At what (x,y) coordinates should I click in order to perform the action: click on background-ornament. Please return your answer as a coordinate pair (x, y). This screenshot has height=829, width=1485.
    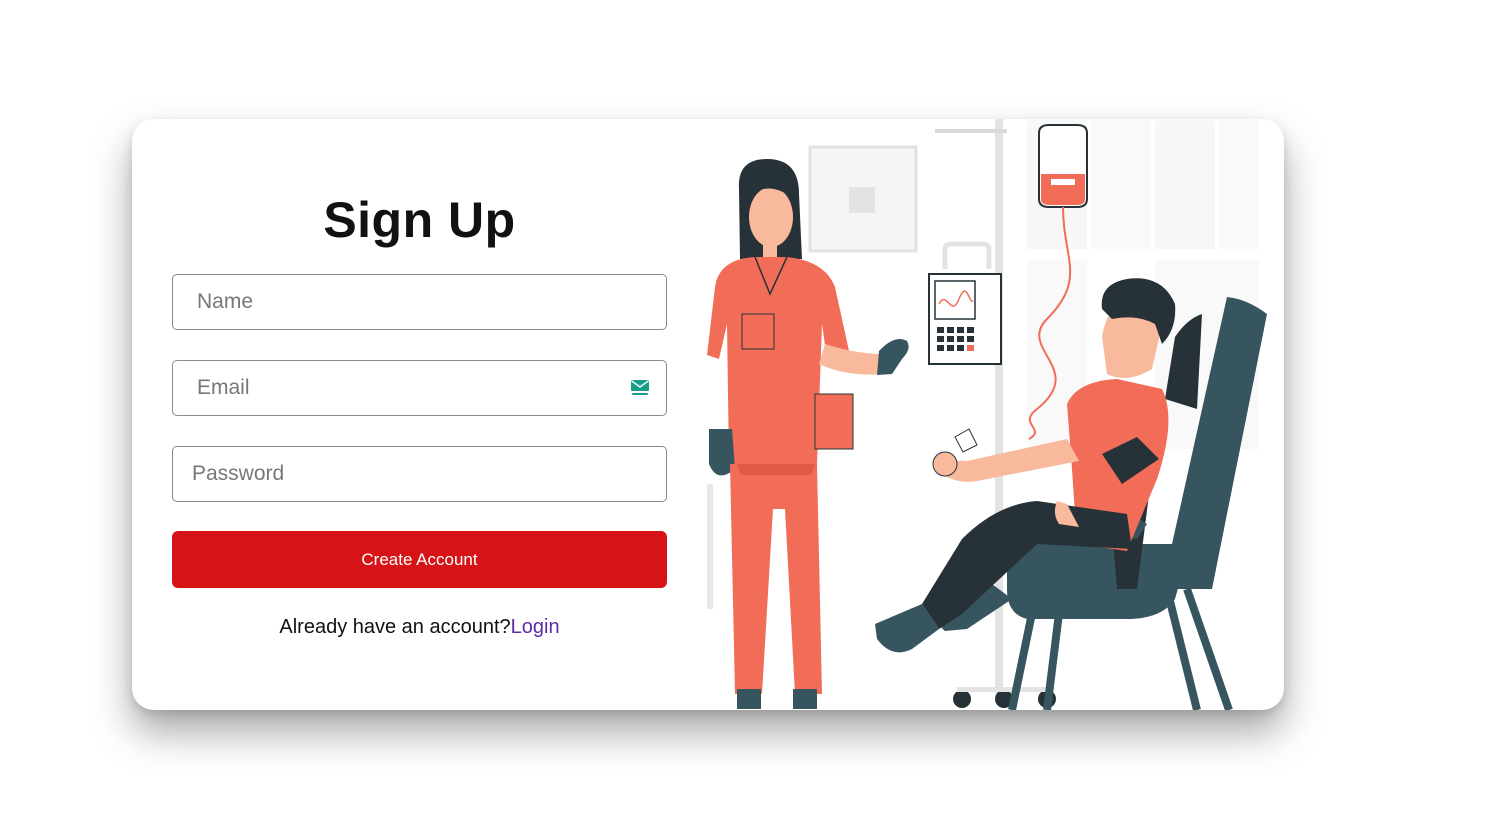
    Looking at the image, I should click on (710, 546).